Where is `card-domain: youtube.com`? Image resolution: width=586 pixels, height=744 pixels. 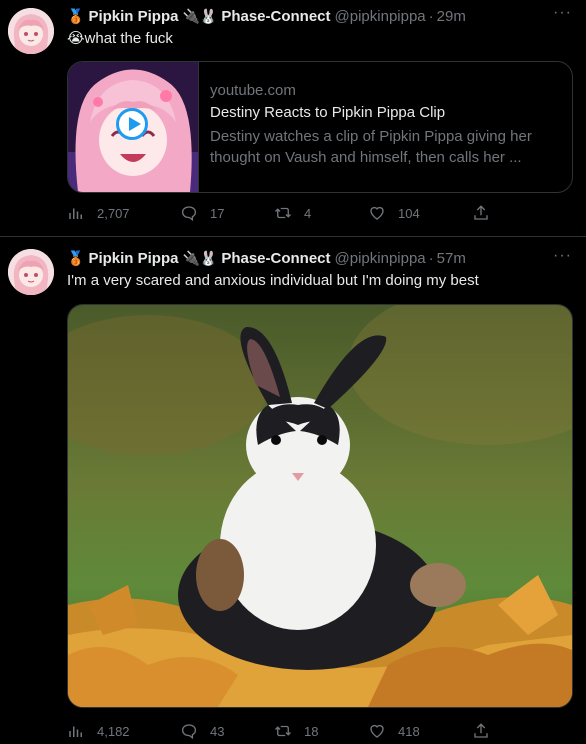
card-domain: youtube.com is located at coordinates (253, 90).